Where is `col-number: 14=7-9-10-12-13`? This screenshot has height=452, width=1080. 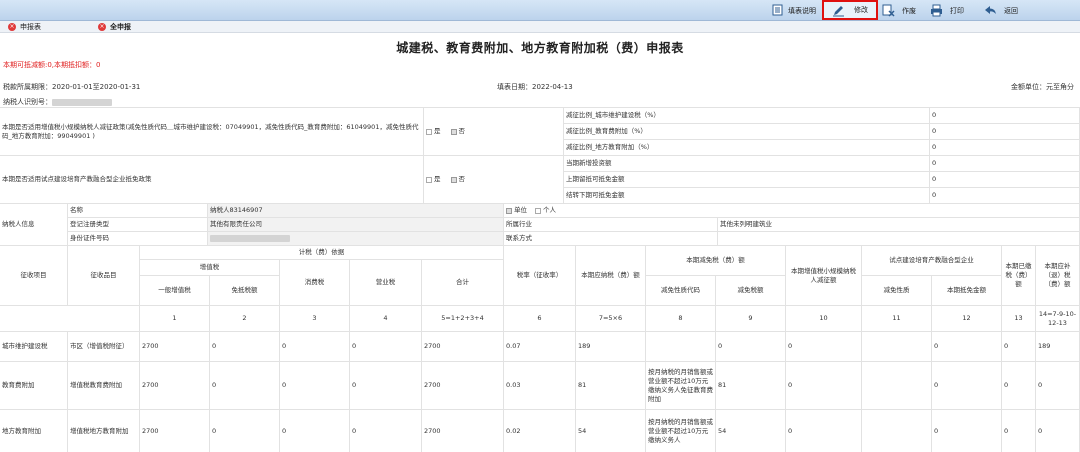 col-number: 14=7-9-10-12-13 is located at coordinates (1058, 319).